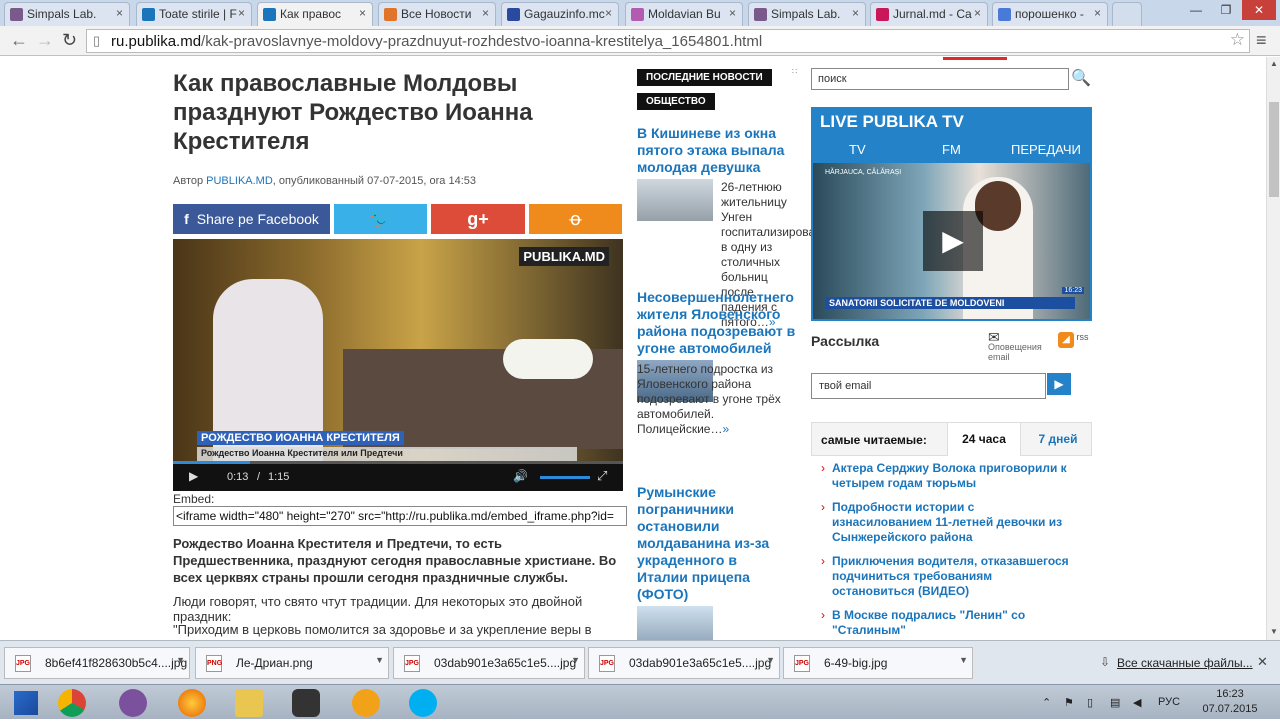 Image resolution: width=1280 pixels, height=722 pixels. I want to click on flag-icon: ⚑, so click(1069, 702).